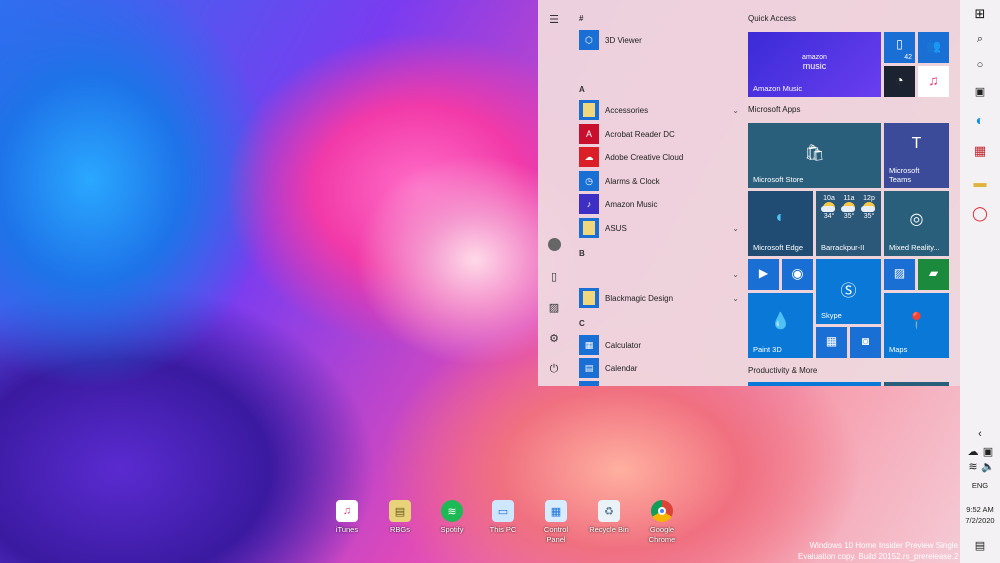 This screenshot has height=563, width=1000. Describe the element at coordinates (659, 110) in the screenshot. I see `app-accessories: Accessories ⌄` at that location.